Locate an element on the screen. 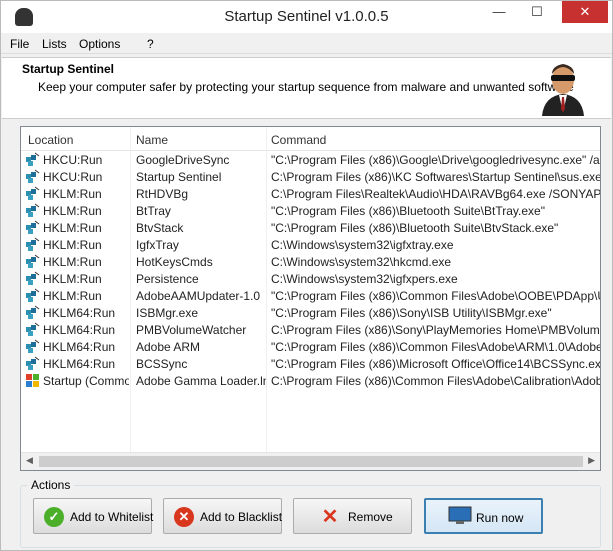  menu-options: Options is located at coordinates (99, 44).